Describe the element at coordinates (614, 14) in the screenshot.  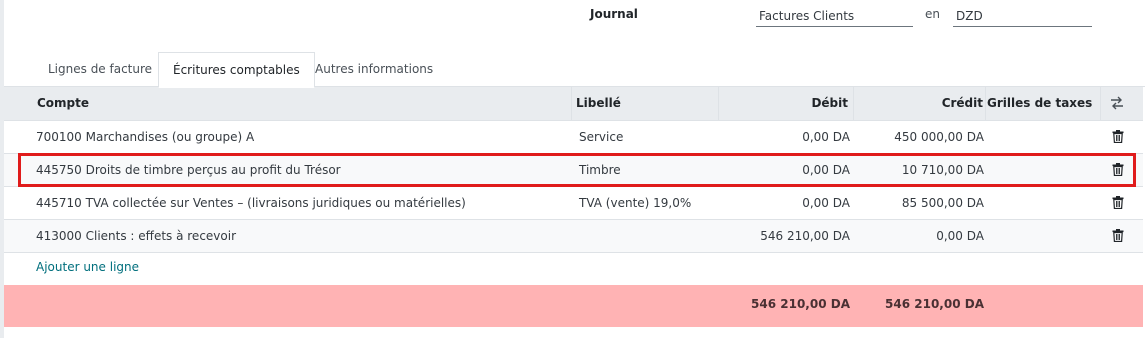
I see `journal-label: Journal` at that location.